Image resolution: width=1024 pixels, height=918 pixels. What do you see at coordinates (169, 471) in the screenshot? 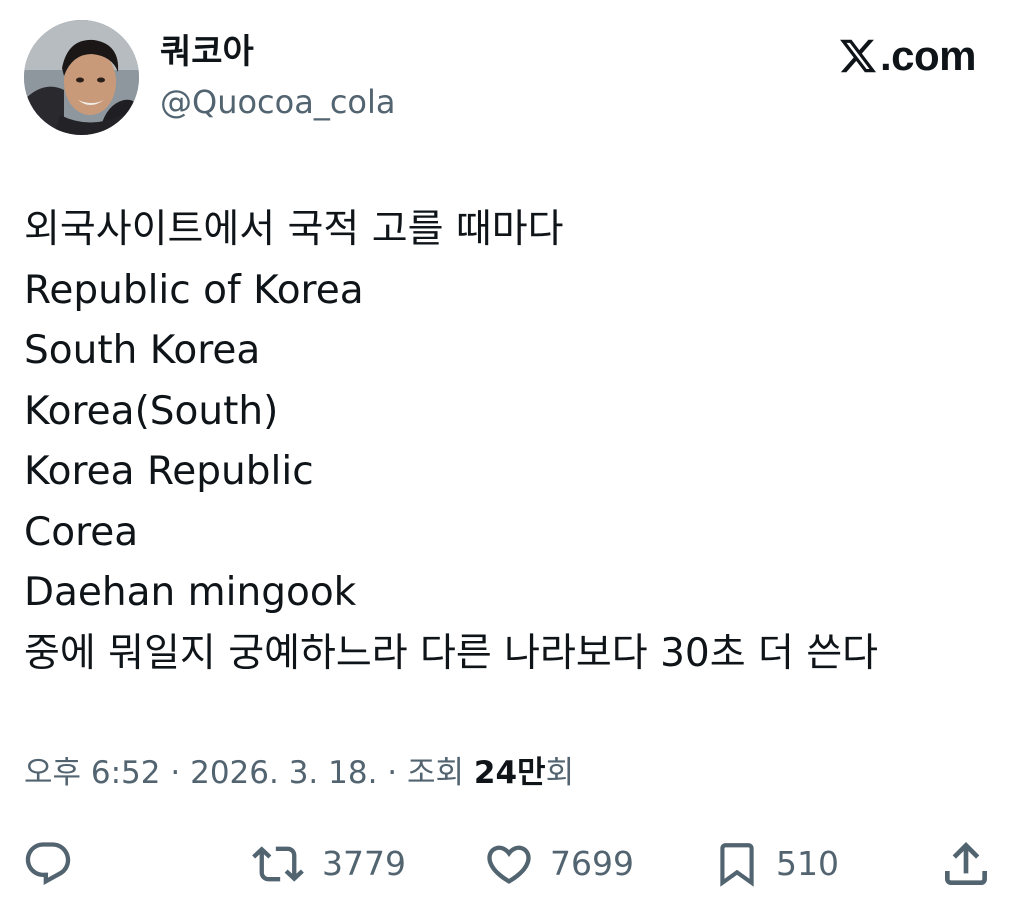
I see `tweet-text-line: Korea Republic` at bounding box center [169, 471].